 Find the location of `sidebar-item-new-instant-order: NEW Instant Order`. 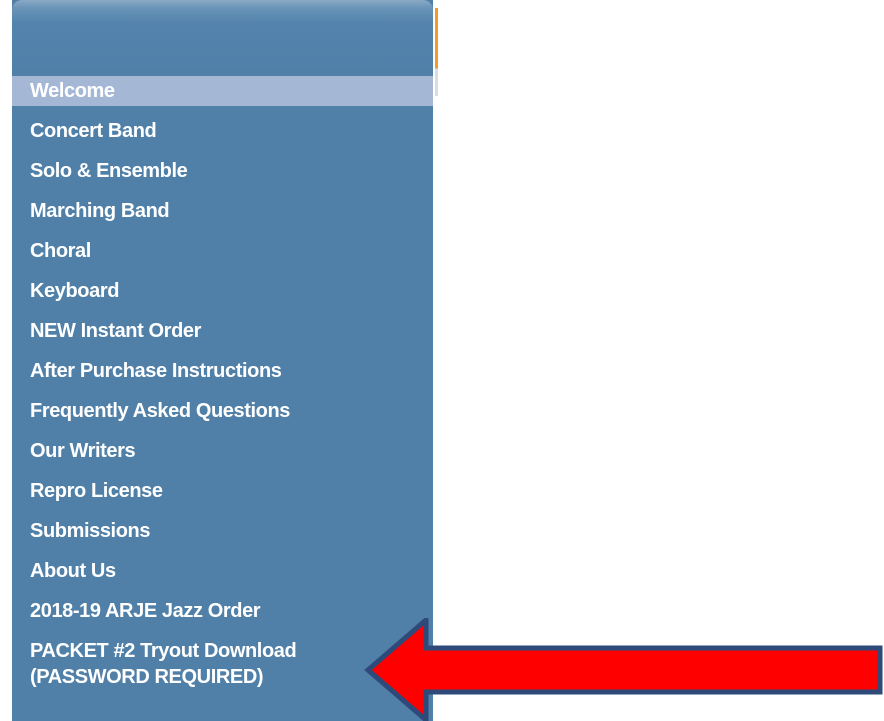

sidebar-item-new-instant-order: NEW Instant Order is located at coordinates (222, 336).